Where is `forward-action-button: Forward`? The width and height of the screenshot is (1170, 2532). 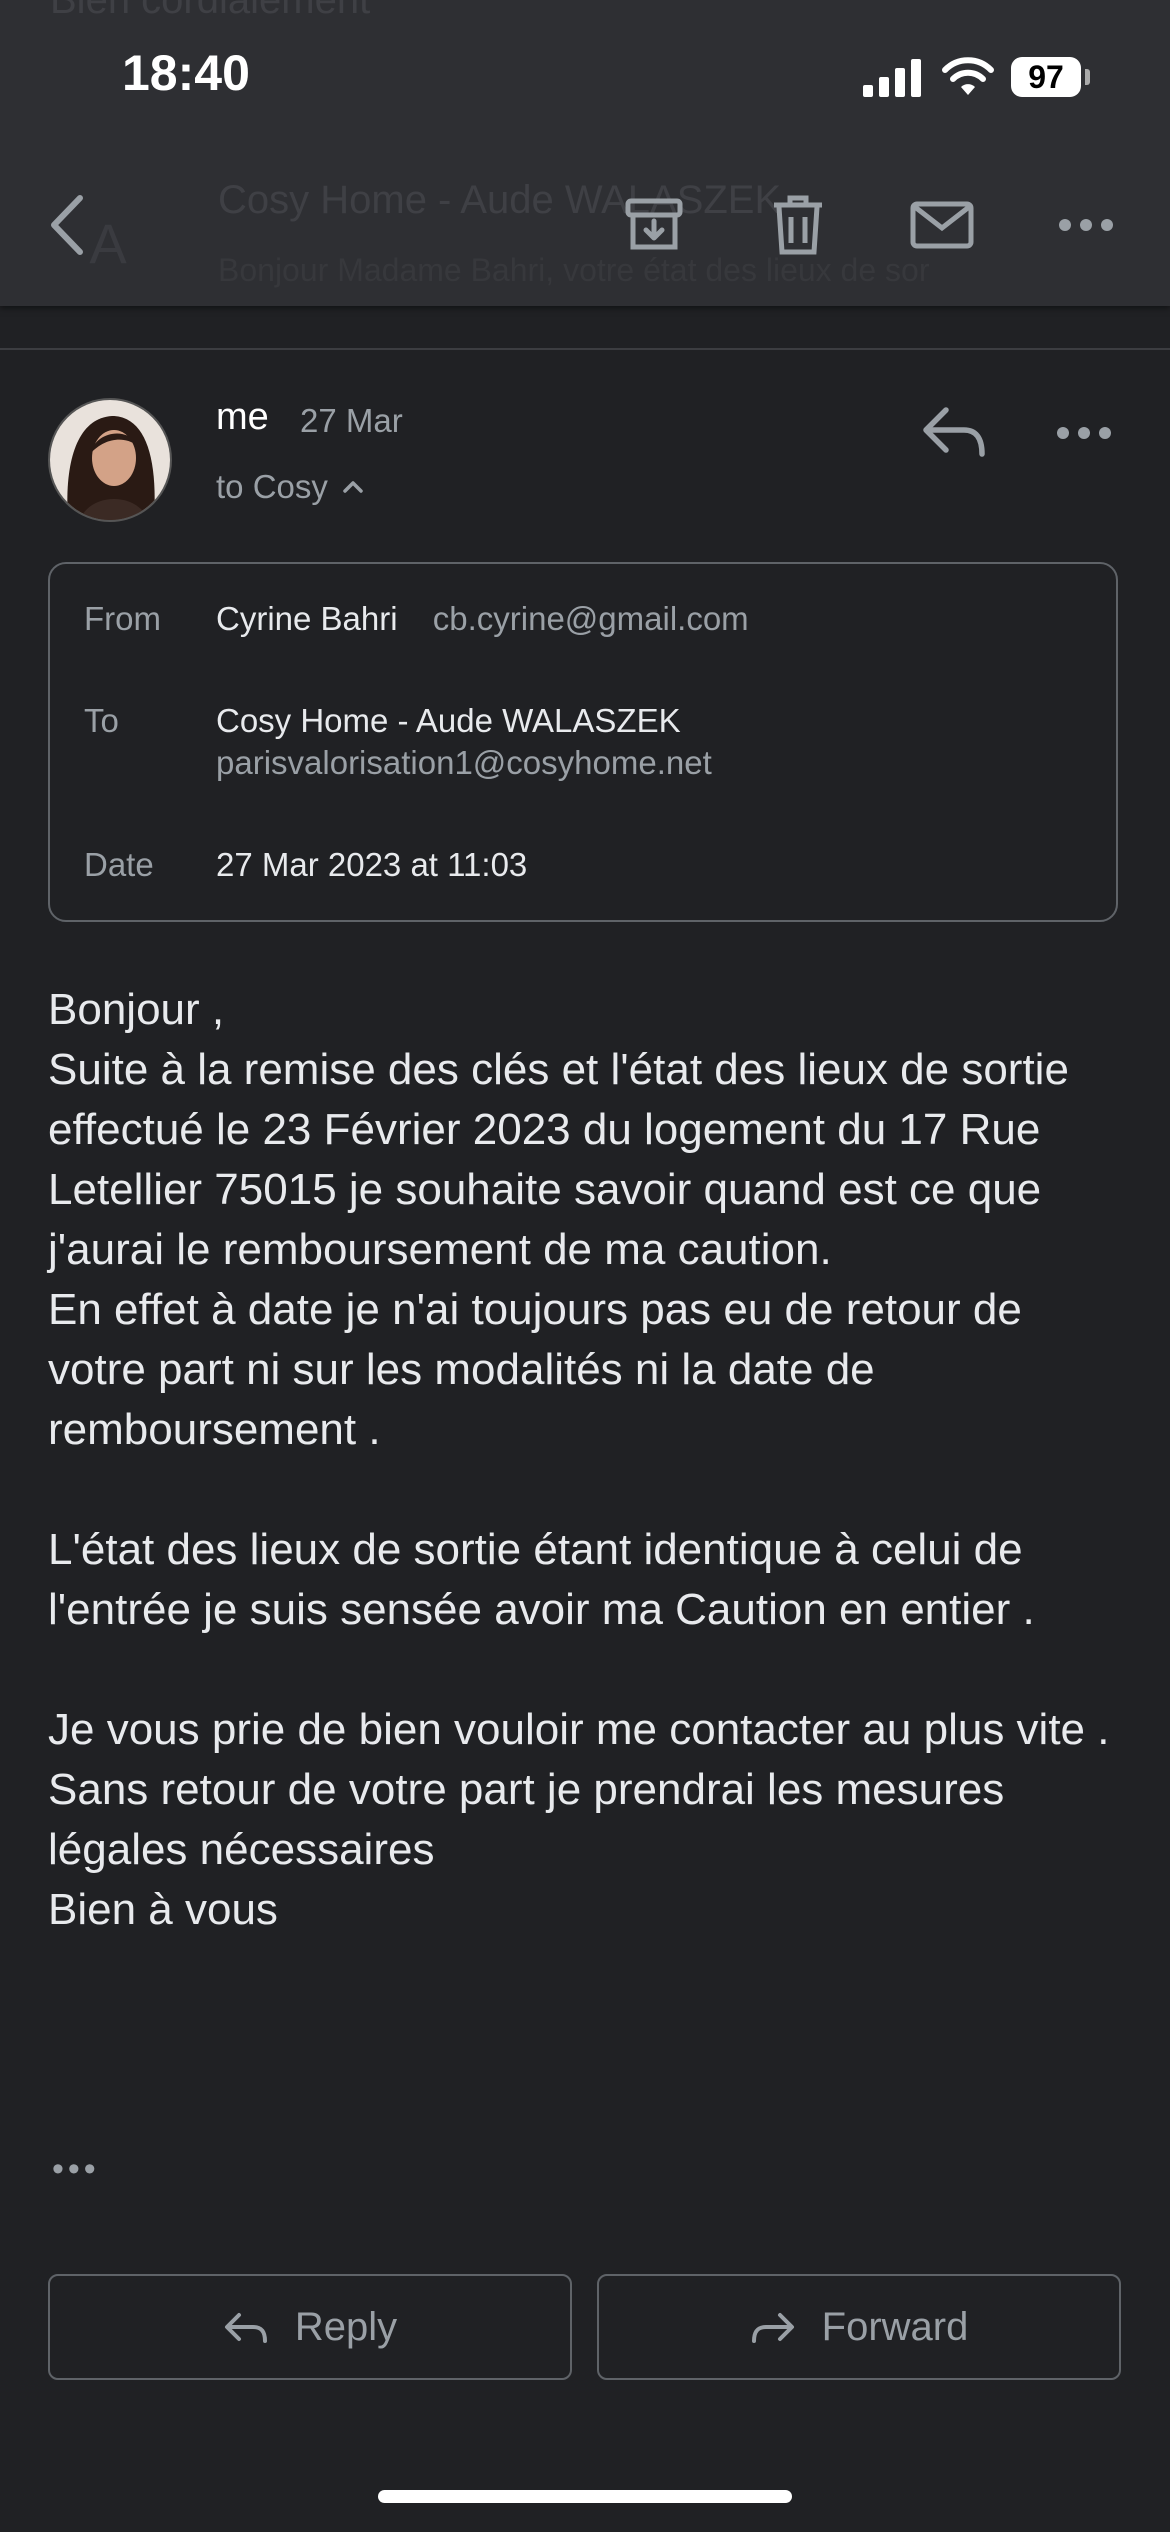
forward-action-button: Forward is located at coordinates (859, 2327).